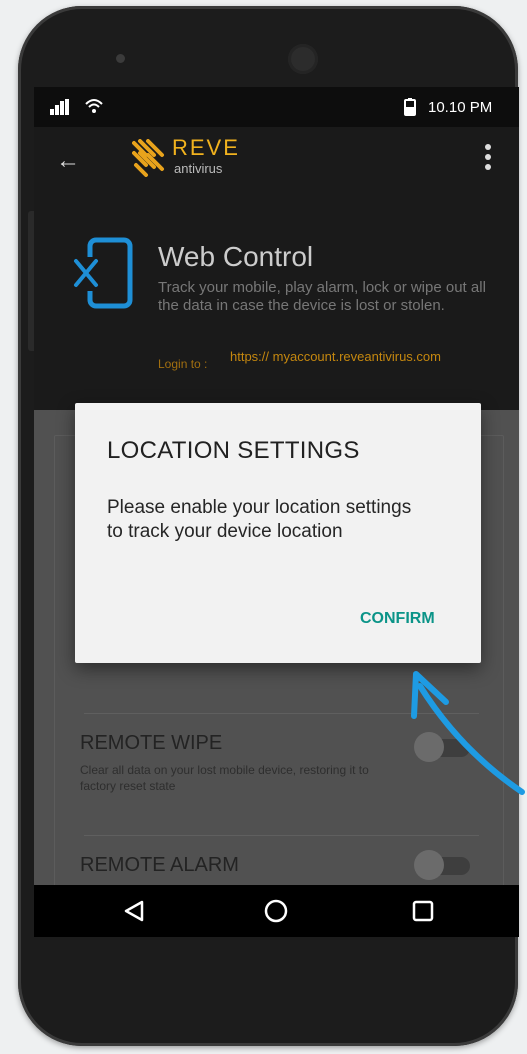 This screenshot has width=527, height=1054. Describe the element at coordinates (68, 161) in the screenshot. I see `back-arrow-icon: ←` at that location.